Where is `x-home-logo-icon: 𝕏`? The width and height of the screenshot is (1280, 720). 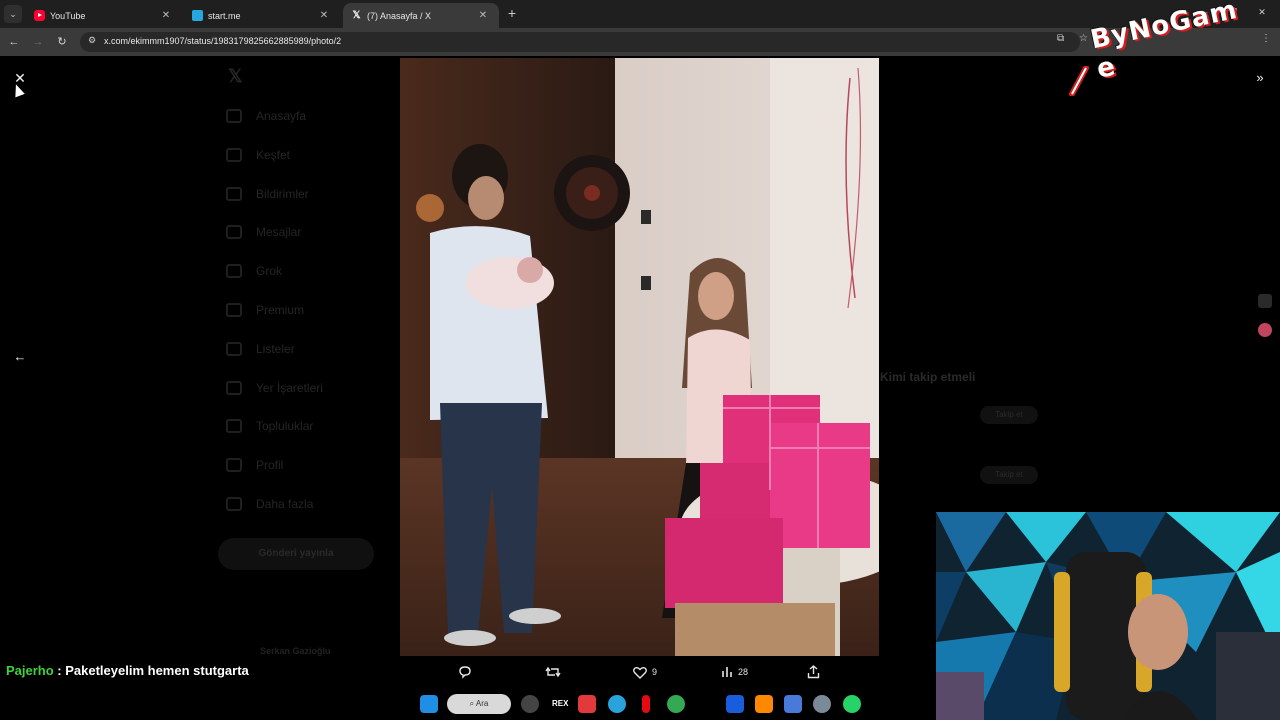 x-home-logo-icon: 𝕏 is located at coordinates (235, 76).